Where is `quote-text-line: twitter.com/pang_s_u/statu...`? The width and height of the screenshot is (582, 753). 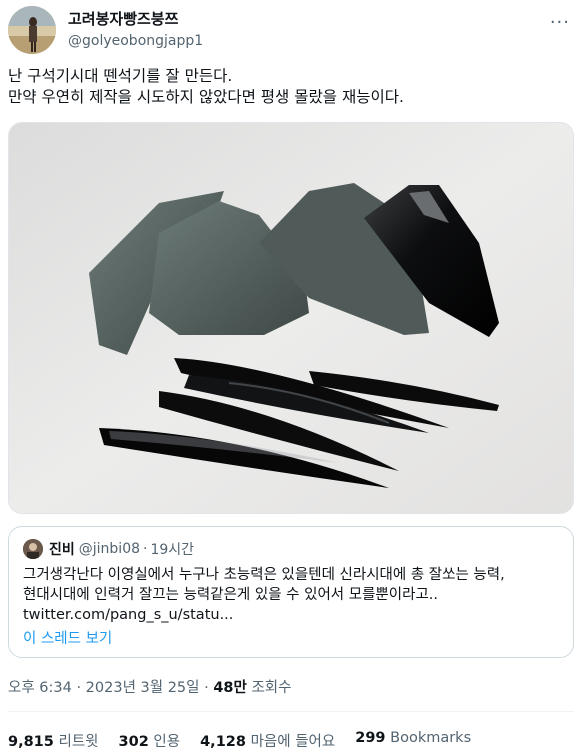
quote-text-line: twitter.com/pang_s_u/statu... is located at coordinates (128, 615).